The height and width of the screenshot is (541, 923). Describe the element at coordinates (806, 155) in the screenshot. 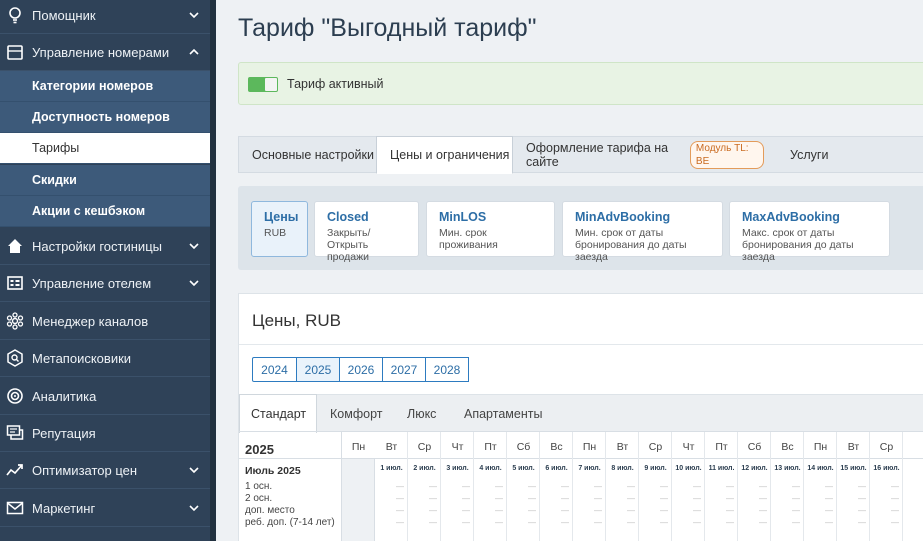

I see `tab-services: Услуги` at that location.